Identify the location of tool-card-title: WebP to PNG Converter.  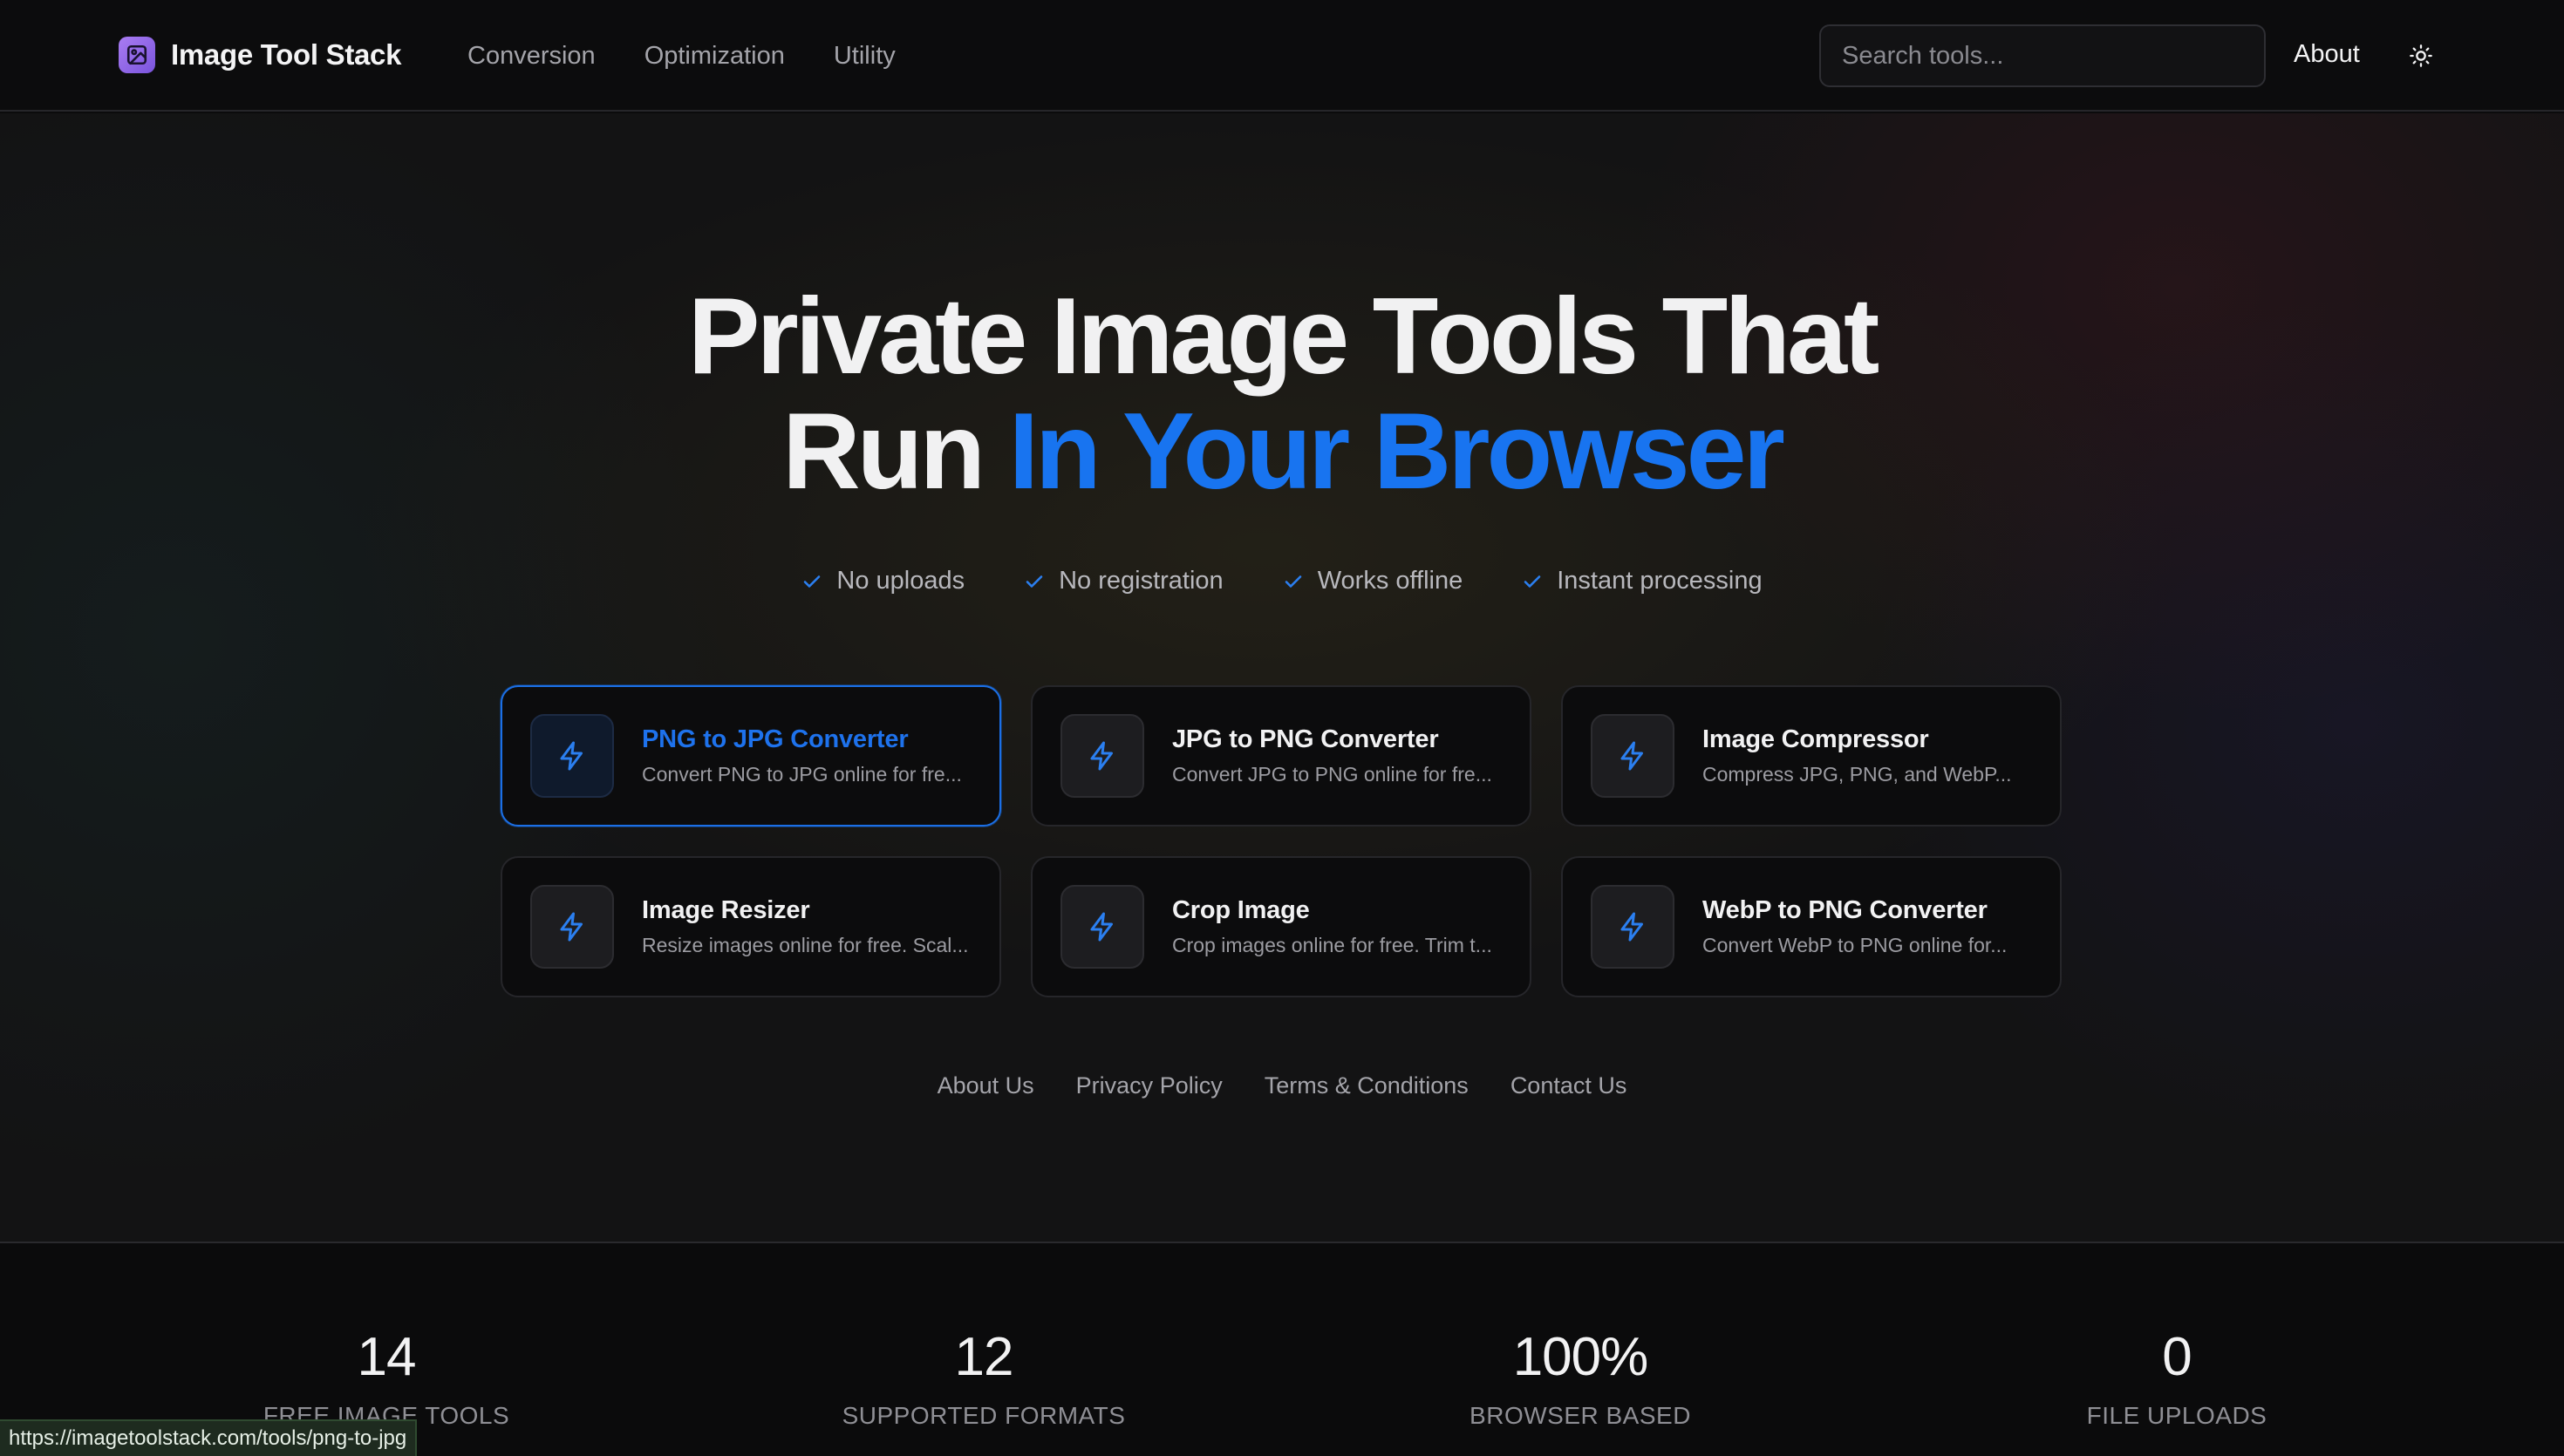
(1845, 910).